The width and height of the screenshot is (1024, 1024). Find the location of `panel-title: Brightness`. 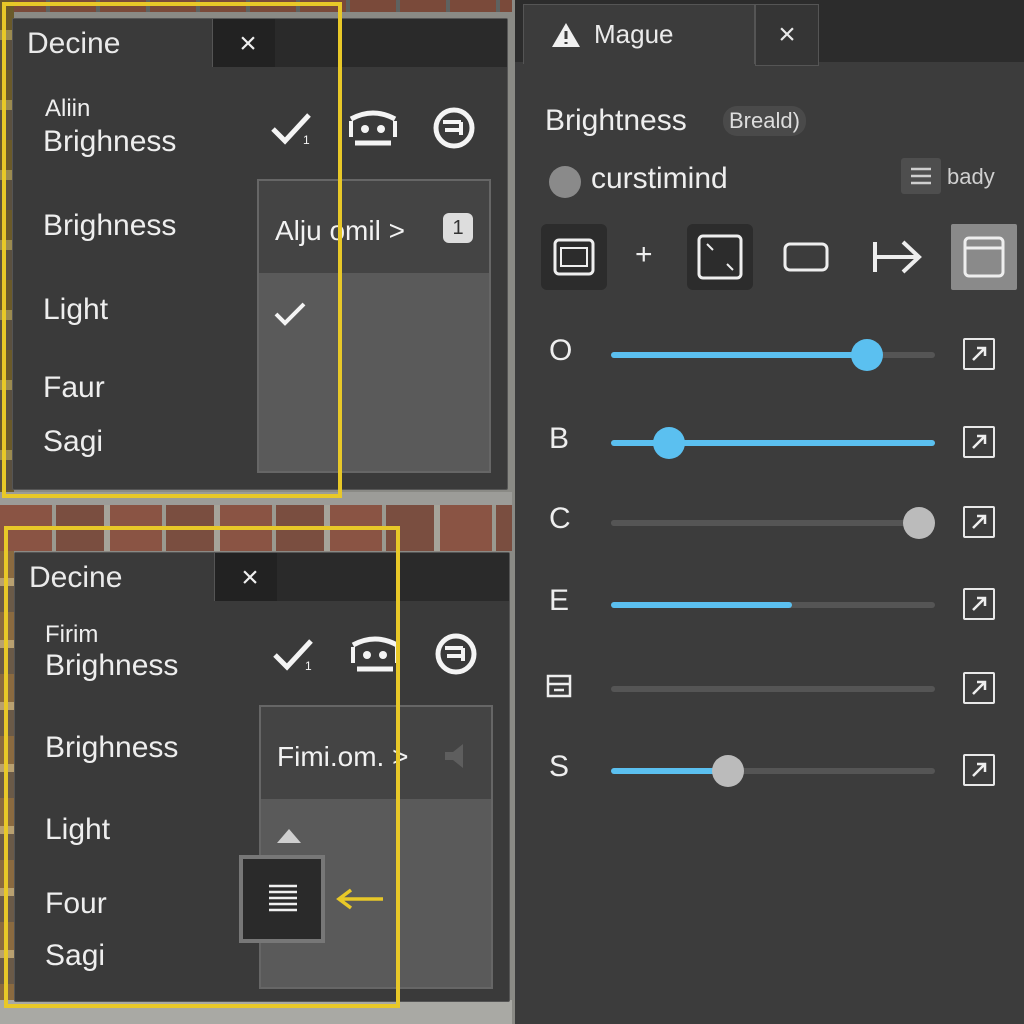

panel-title: Brightness is located at coordinates (616, 120).